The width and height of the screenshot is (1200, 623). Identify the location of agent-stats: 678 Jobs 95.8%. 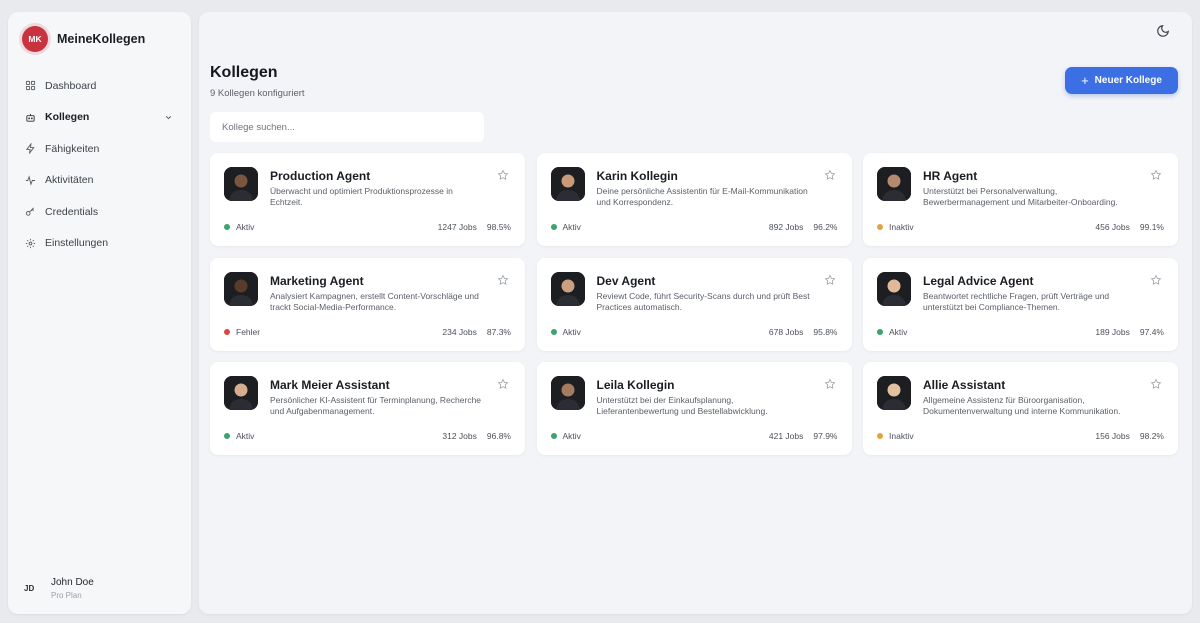
(803, 332).